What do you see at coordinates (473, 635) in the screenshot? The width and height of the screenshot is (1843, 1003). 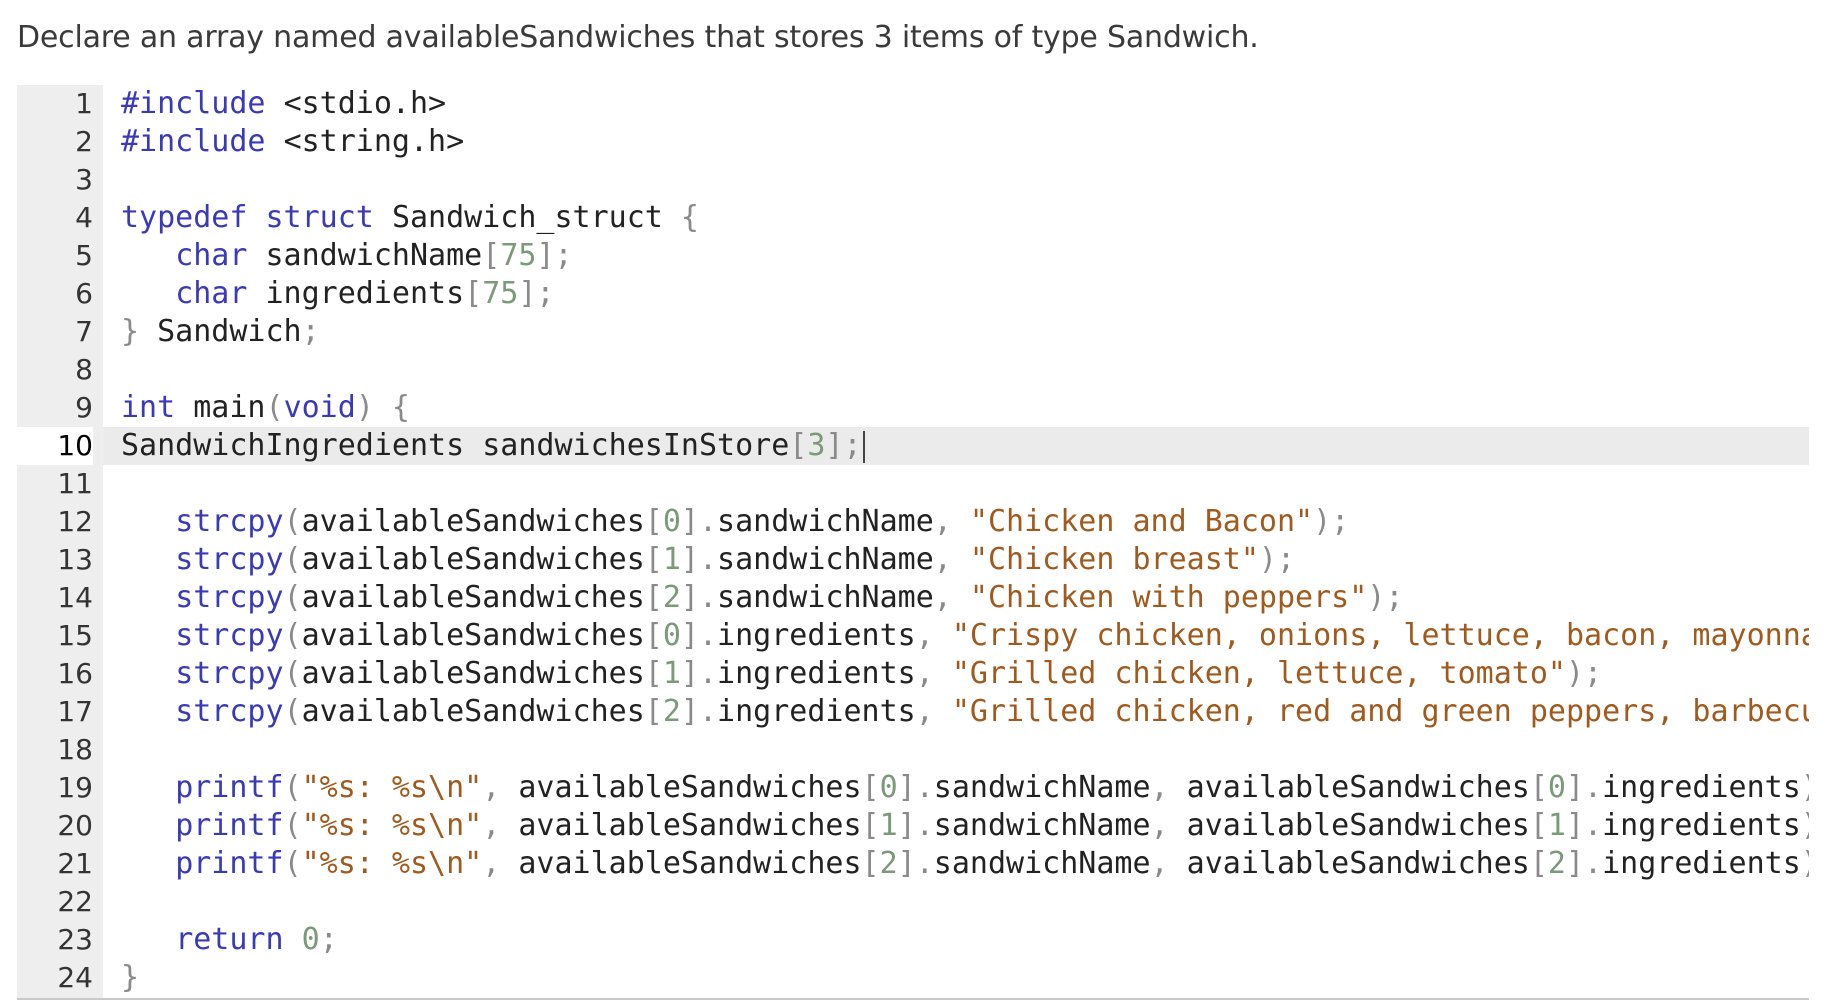 I see `code-token: availableSandwiches` at bounding box center [473, 635].